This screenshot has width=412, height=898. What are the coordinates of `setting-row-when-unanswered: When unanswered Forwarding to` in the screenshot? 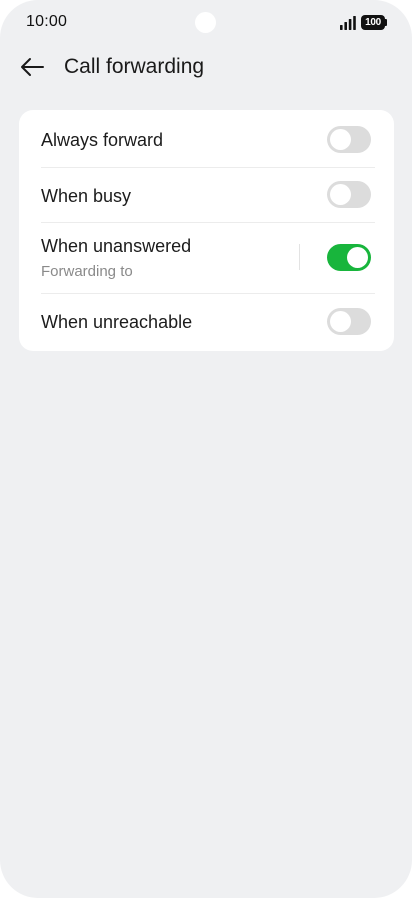 It's located at (206, 258).